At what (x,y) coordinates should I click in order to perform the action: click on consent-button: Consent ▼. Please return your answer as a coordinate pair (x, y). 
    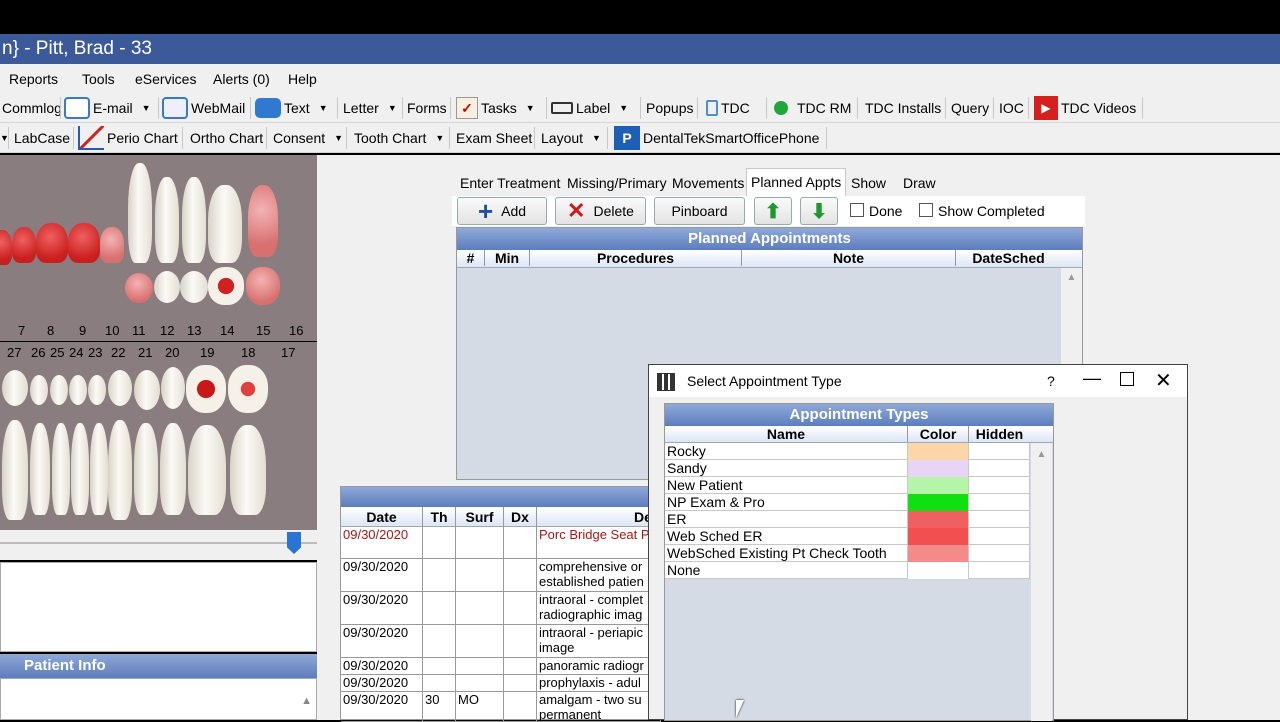
    Looking at the image, I should click on (308, 138).